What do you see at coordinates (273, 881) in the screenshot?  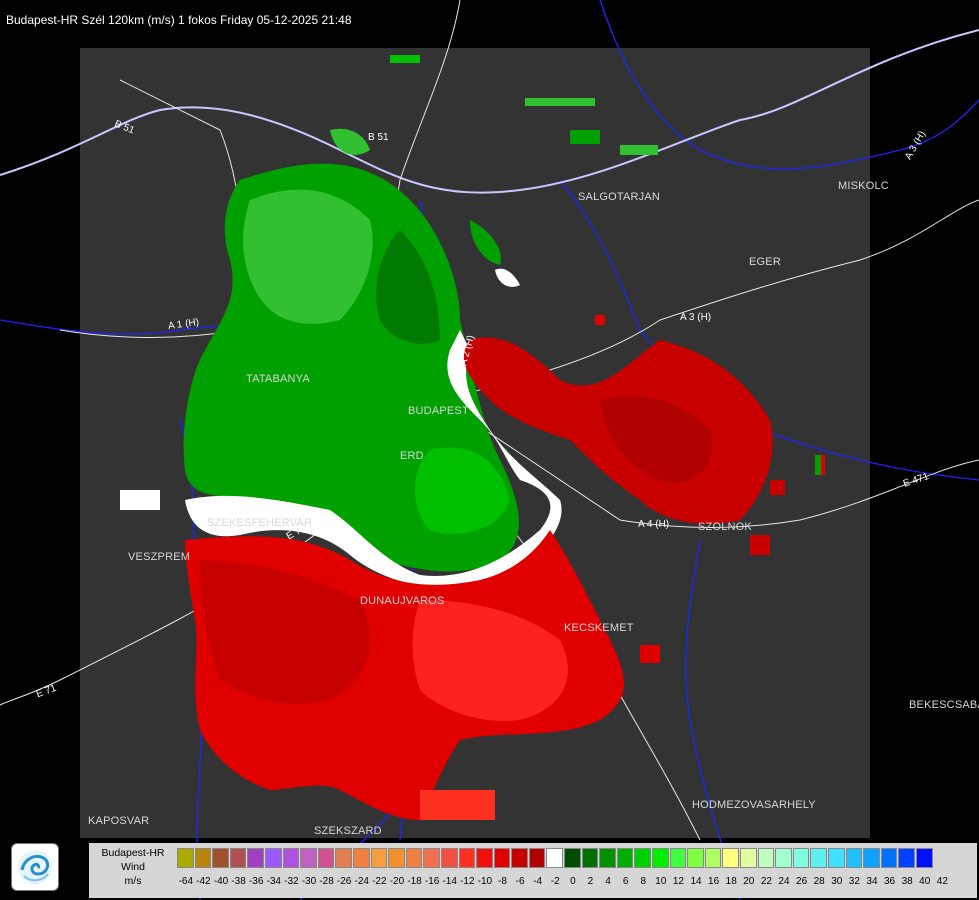 I see `legend-tick-label: -34` at bounding box center [273, 881].